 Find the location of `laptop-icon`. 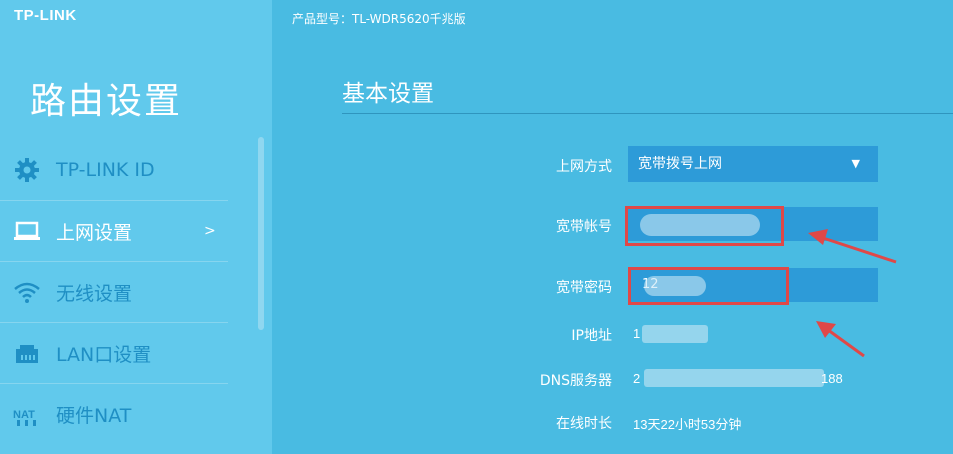

laptop-icon is located at coordinates (27, 231).